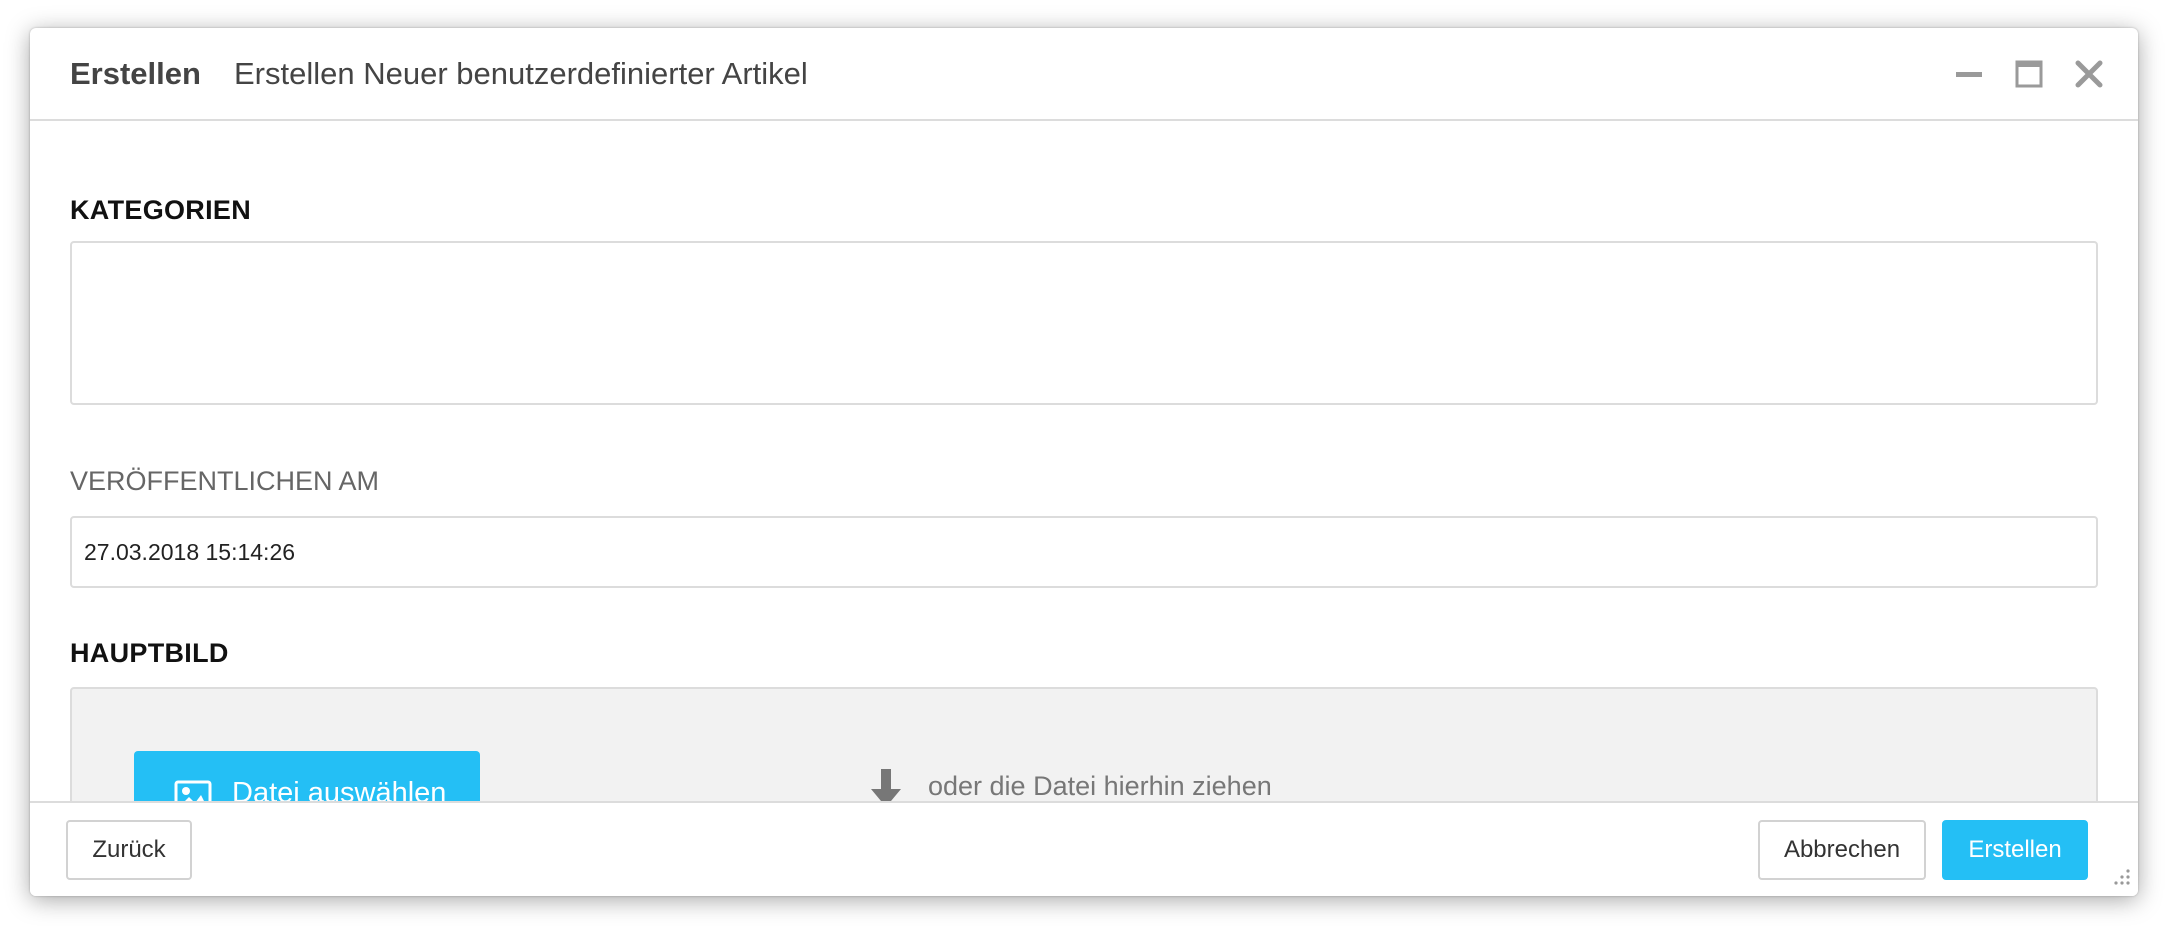 The height and width of the screenshot is (926, 2168). What do you see at coordinates (161, 210) in the screenshot?
I see `categories-label: KATEGORIEN` at bounding box center [161, 210].